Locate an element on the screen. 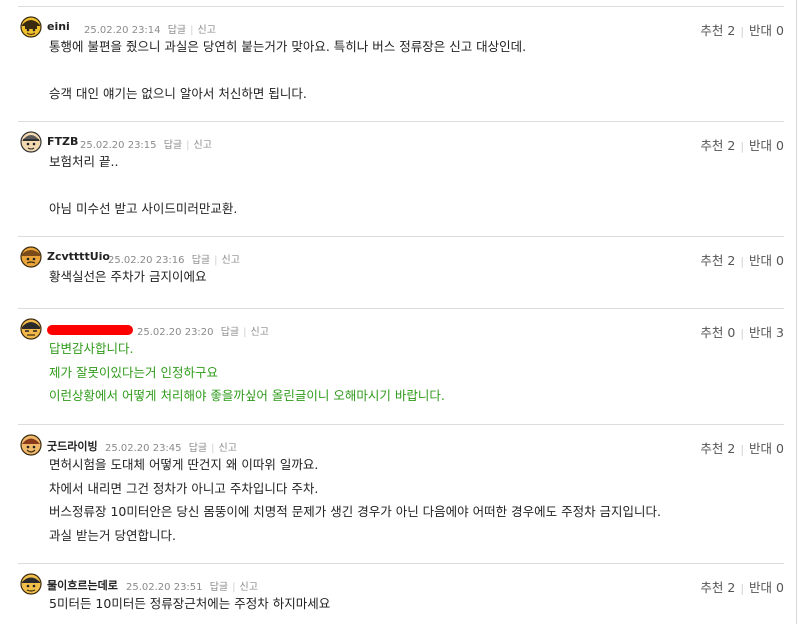 This screenshot has height=624, width=800. comment-line: 5미터든 10미터든 정류장근처에는 주정차 하지마세요 is located at coordinates (190, 603).